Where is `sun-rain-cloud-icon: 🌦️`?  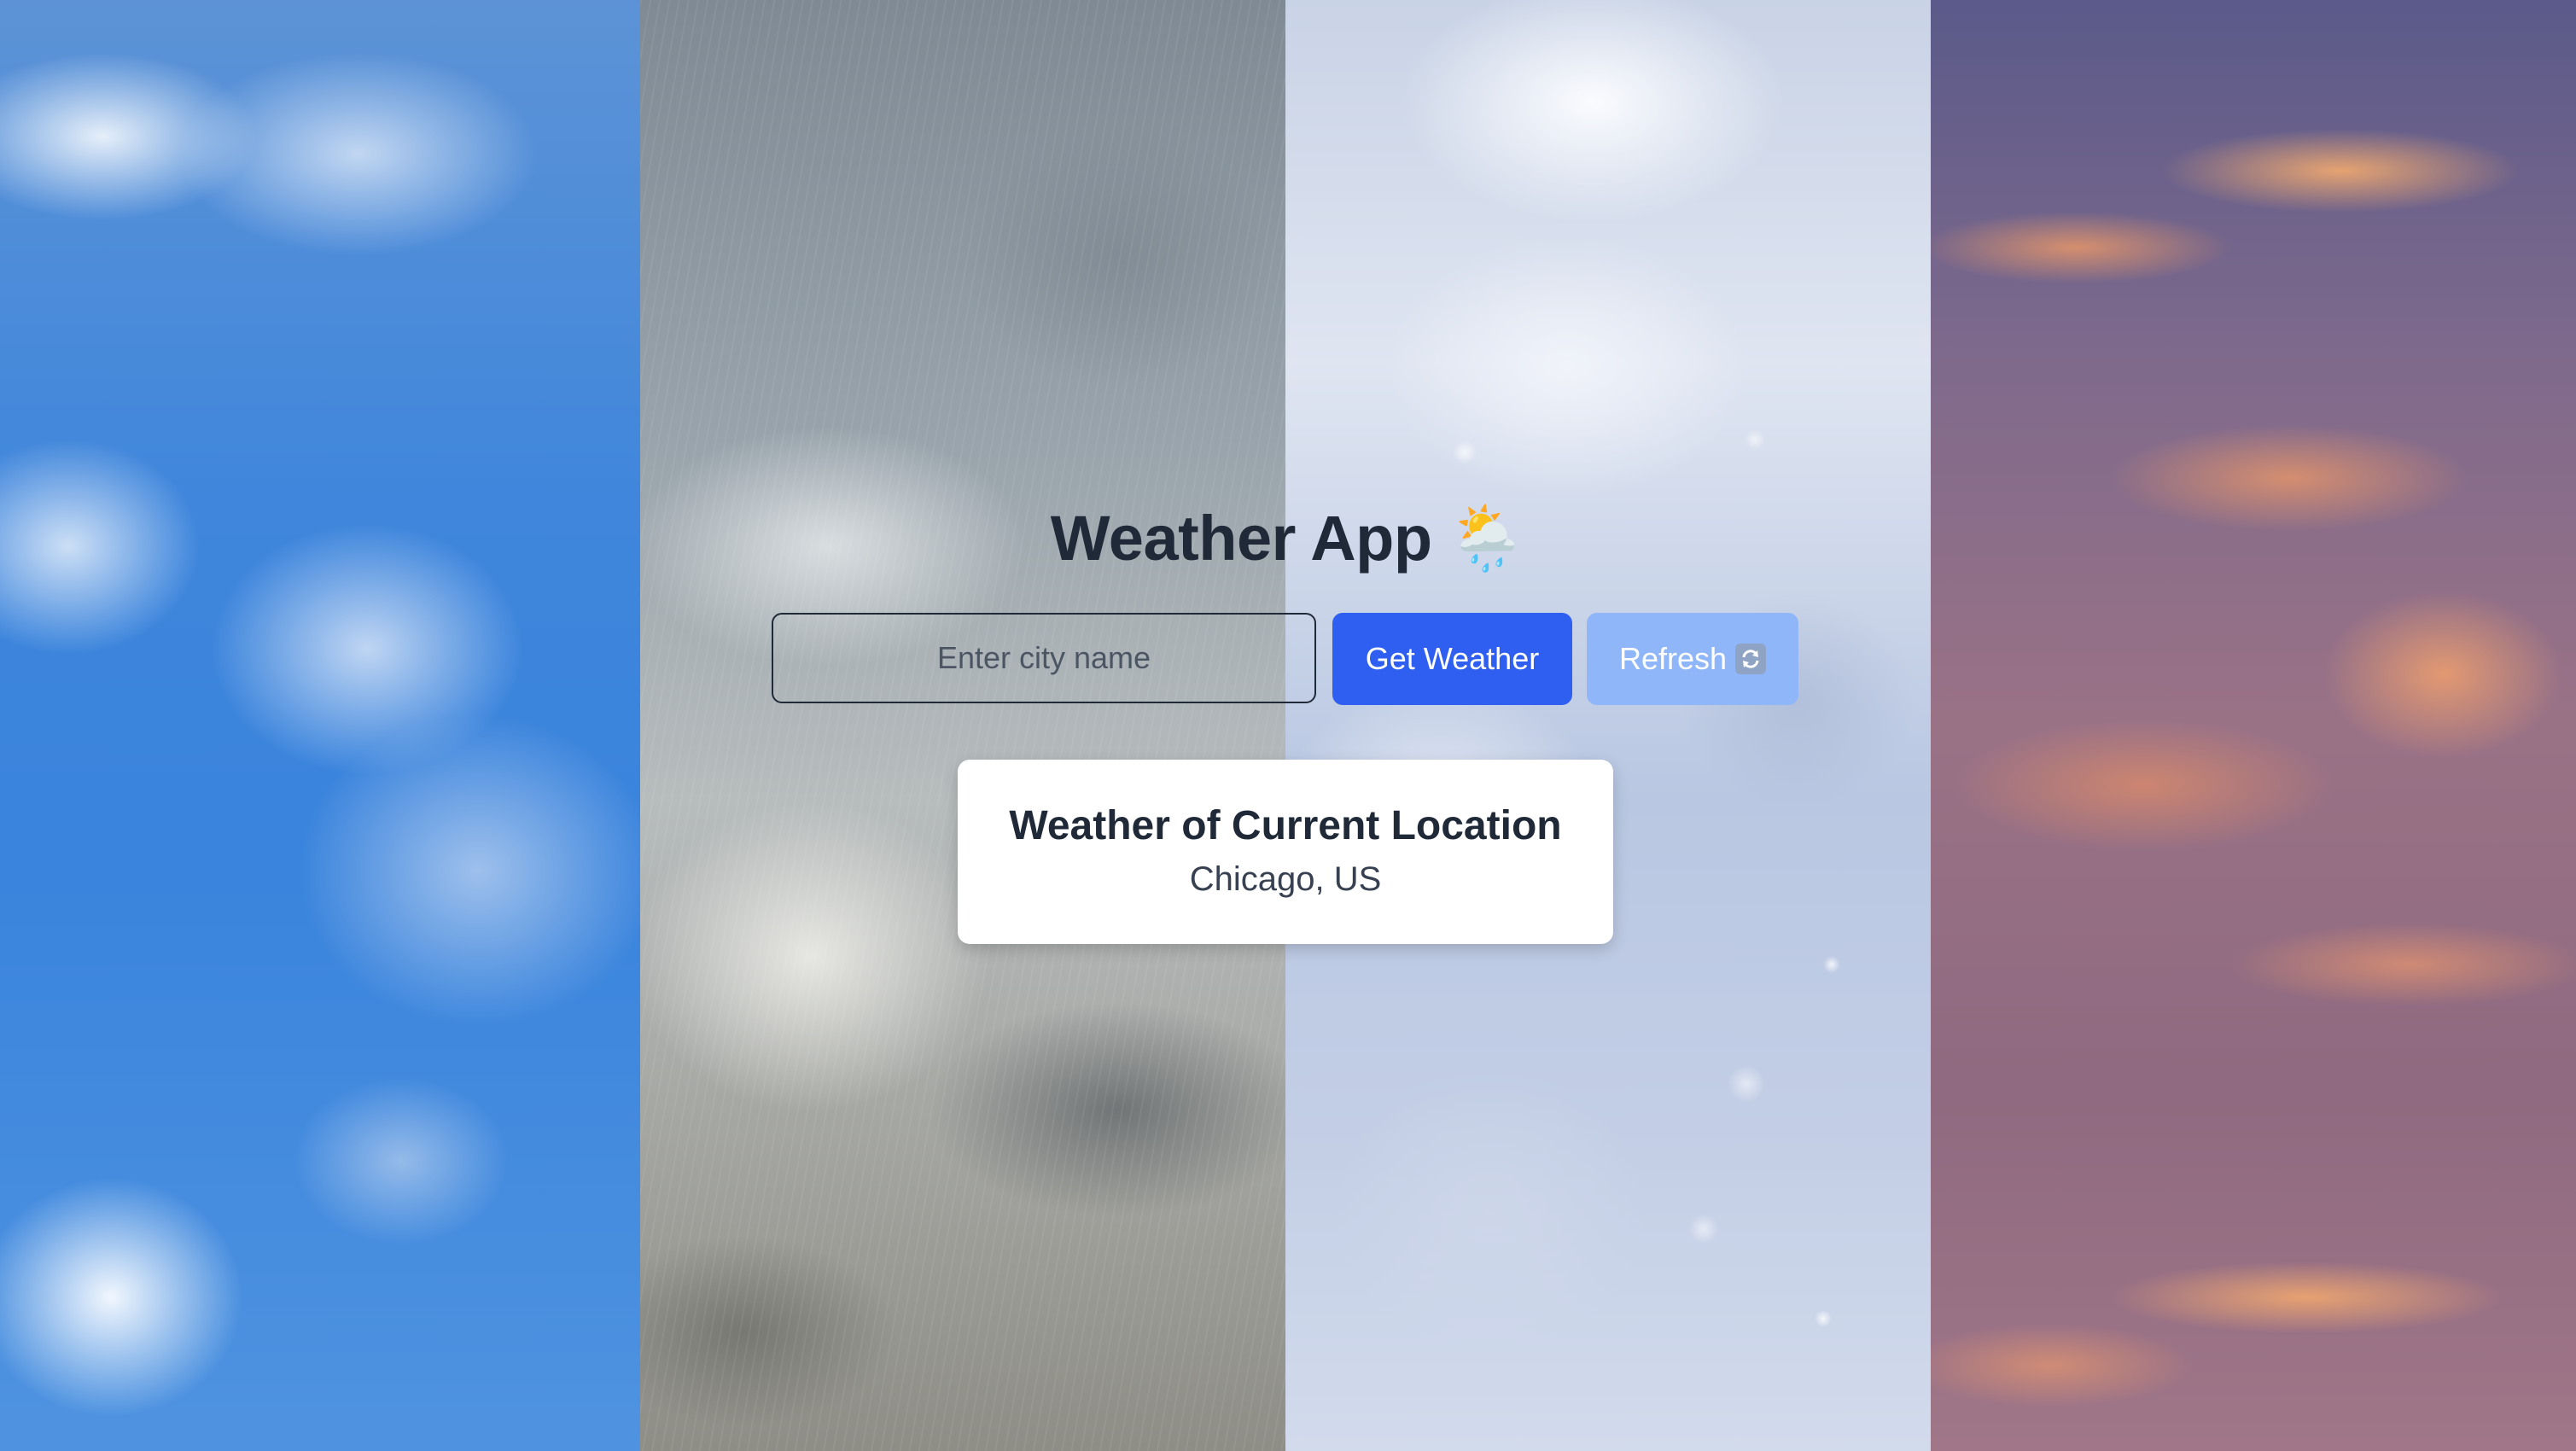 sun-rain-cloud-icon: 🌦️ is located at coordinates (1486, 538).